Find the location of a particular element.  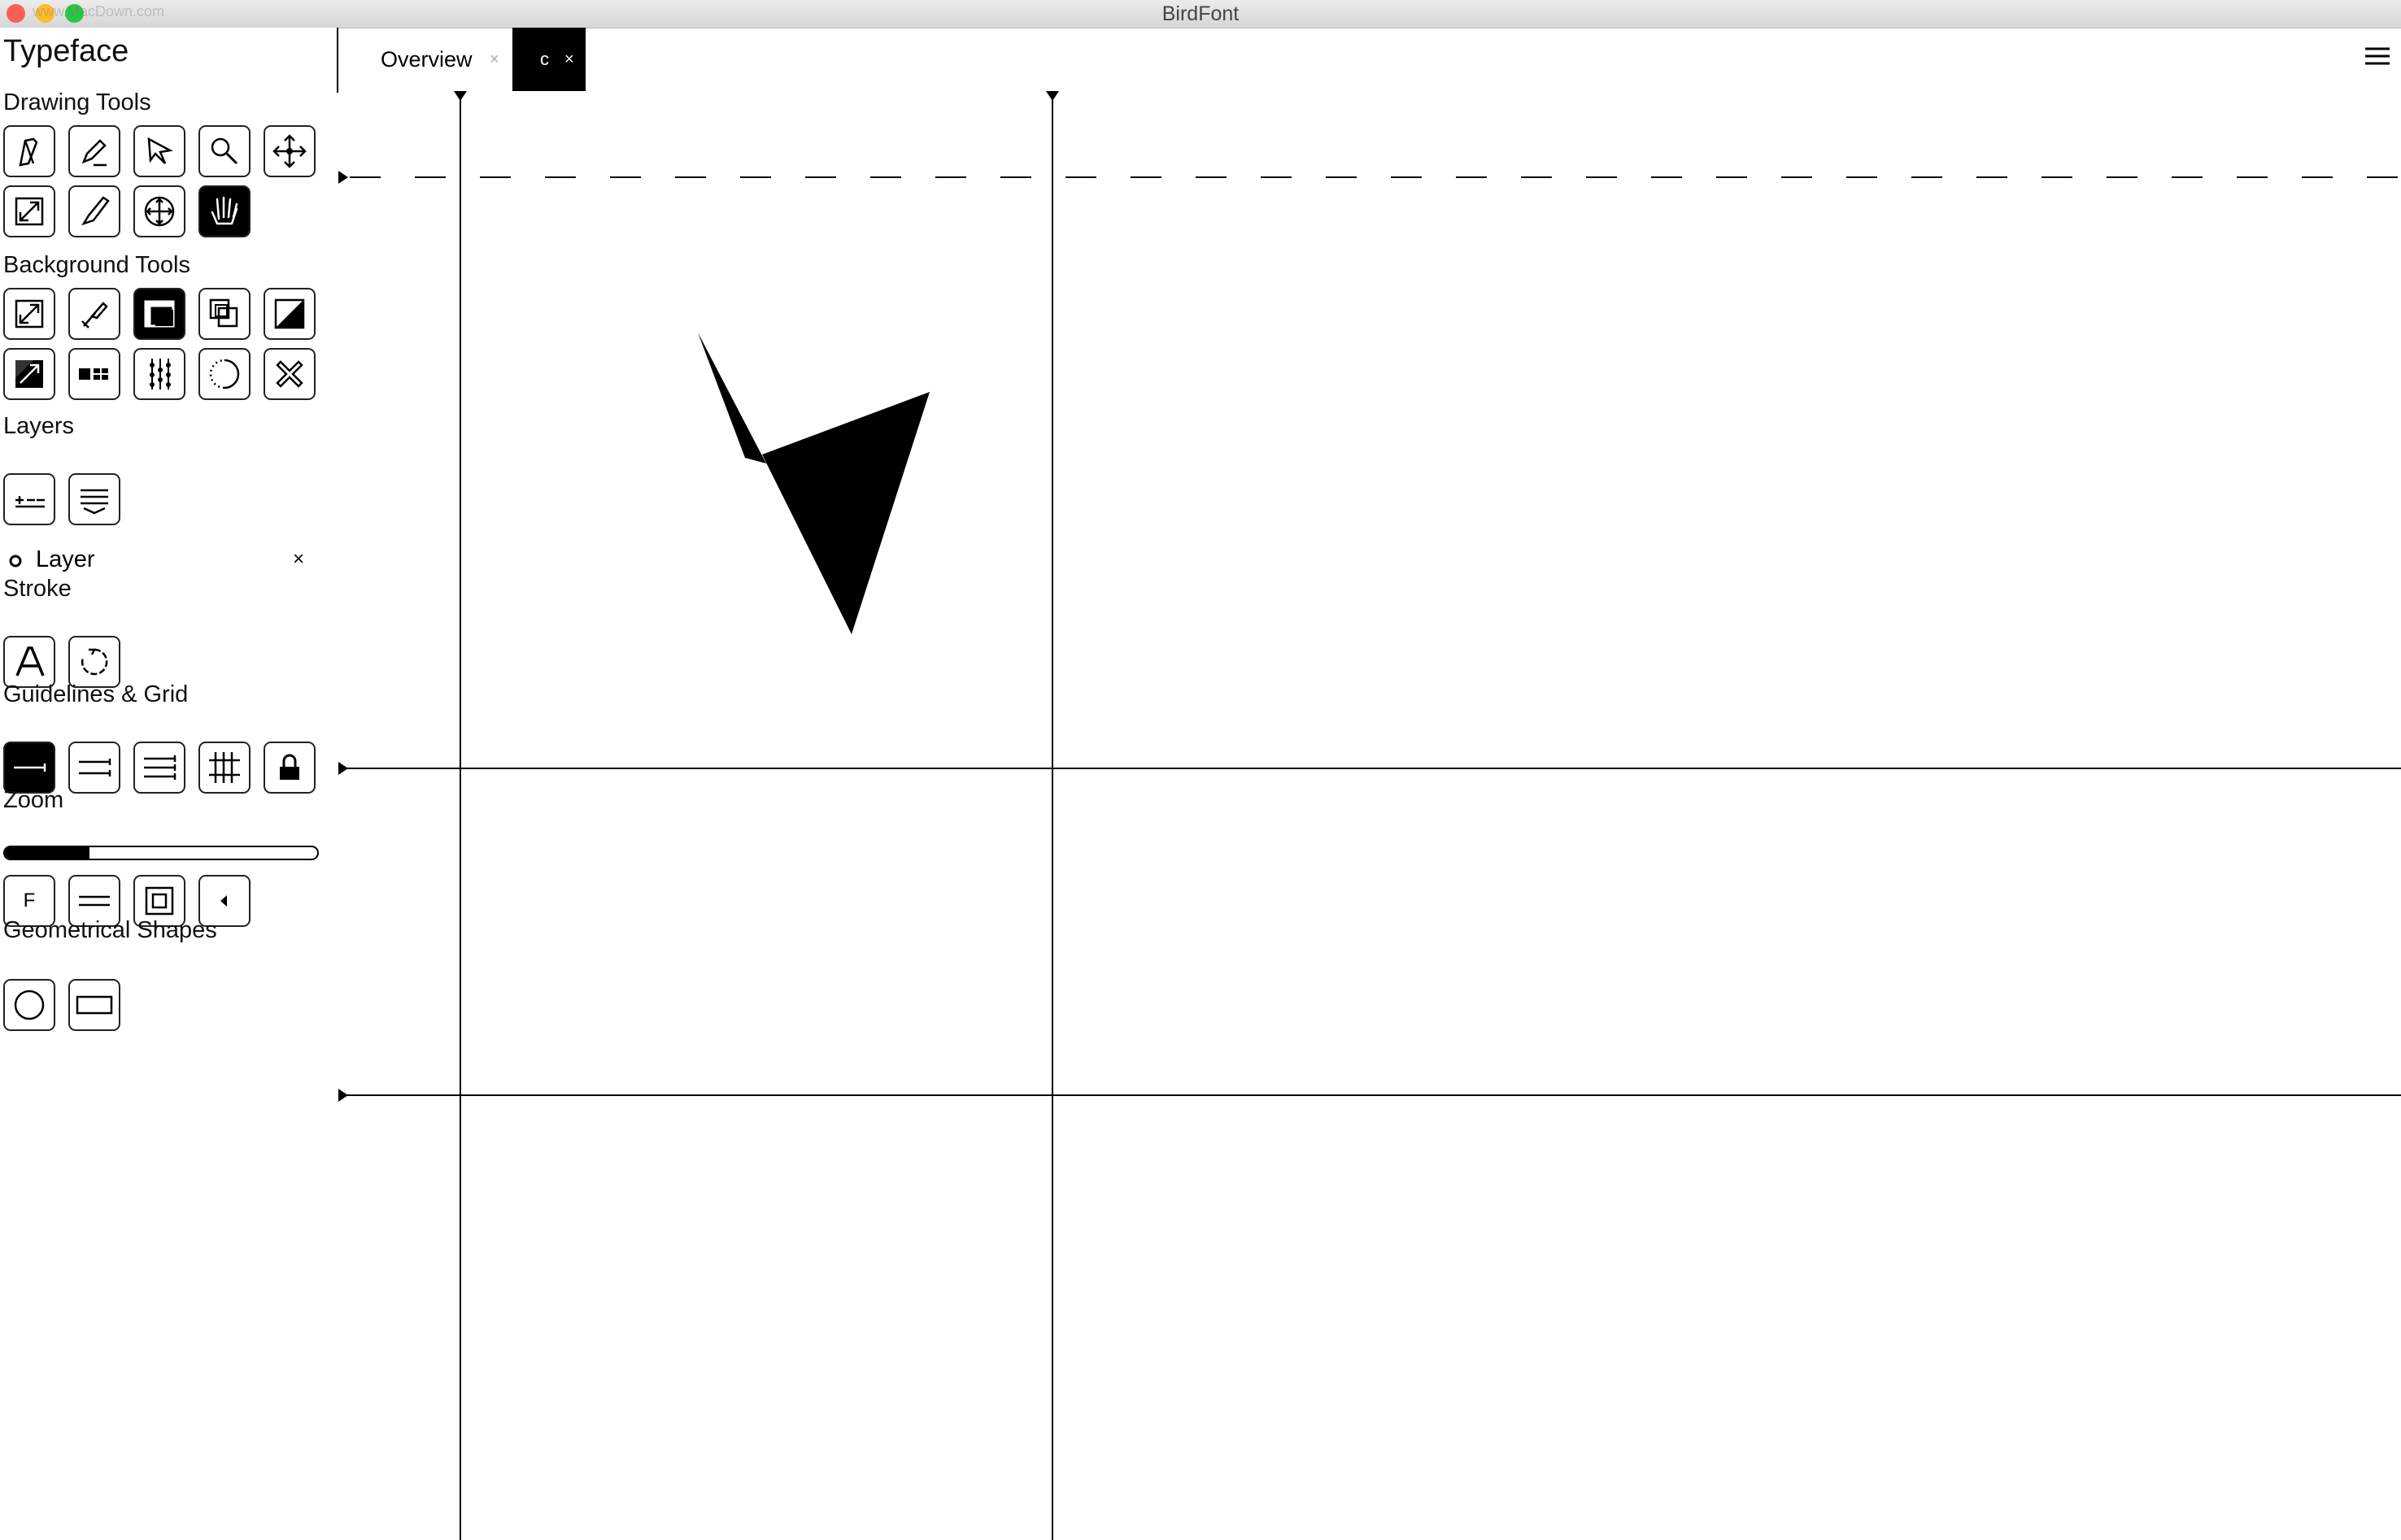

zoom-slider-fill is located at coordinates (47, 853).